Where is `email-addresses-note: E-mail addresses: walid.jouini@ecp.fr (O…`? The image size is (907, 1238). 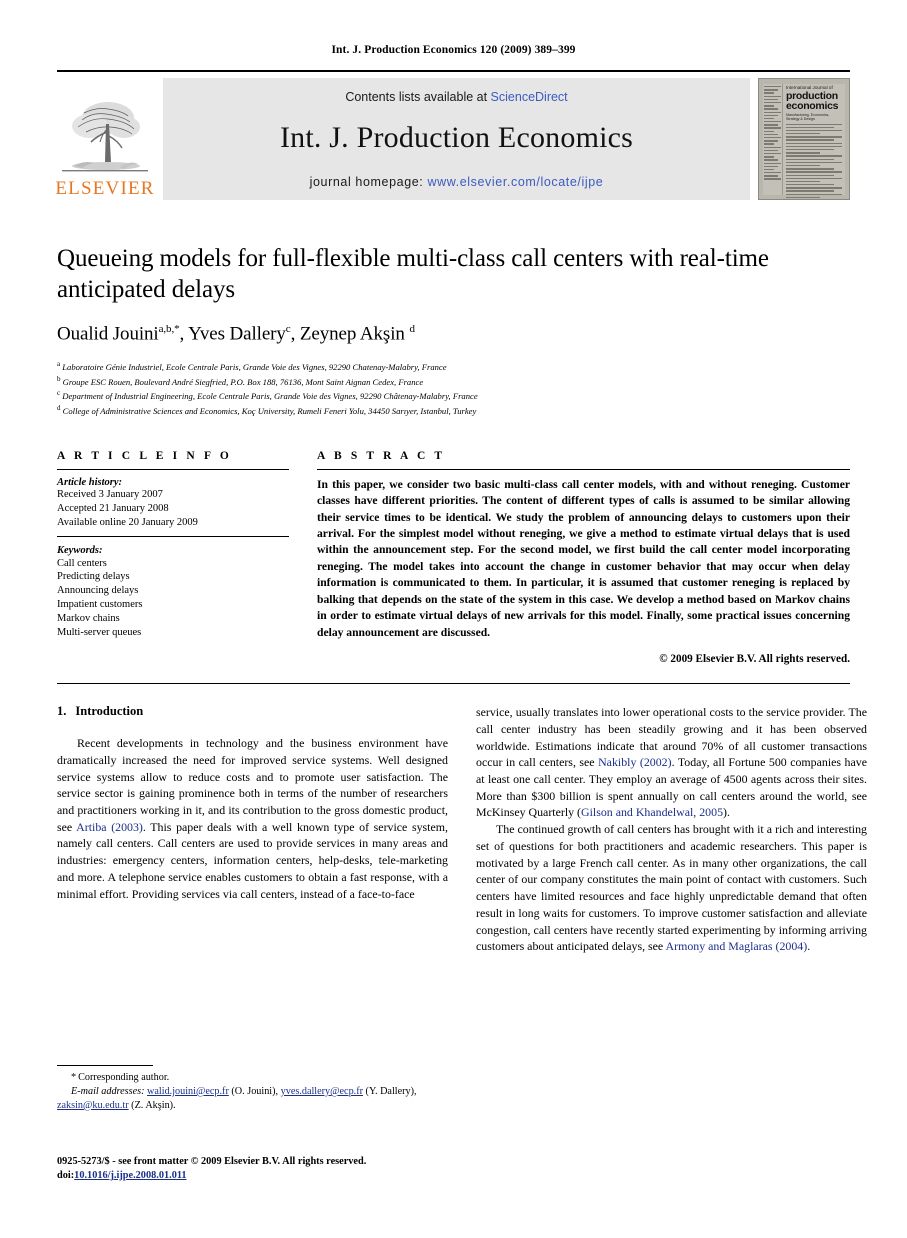
email-addresses-note: E-mail addresses: walid.jouini@ecp.fr (O… is located at coordinates (252, 1099).